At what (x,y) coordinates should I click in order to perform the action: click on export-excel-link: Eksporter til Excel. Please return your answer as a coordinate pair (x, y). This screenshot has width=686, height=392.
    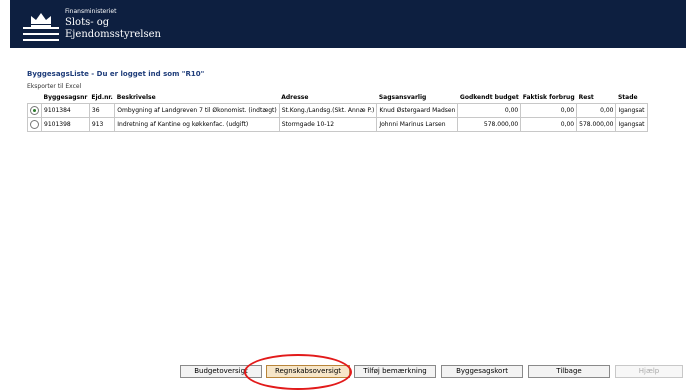
    Looking at the image, I should click on (54, 86).